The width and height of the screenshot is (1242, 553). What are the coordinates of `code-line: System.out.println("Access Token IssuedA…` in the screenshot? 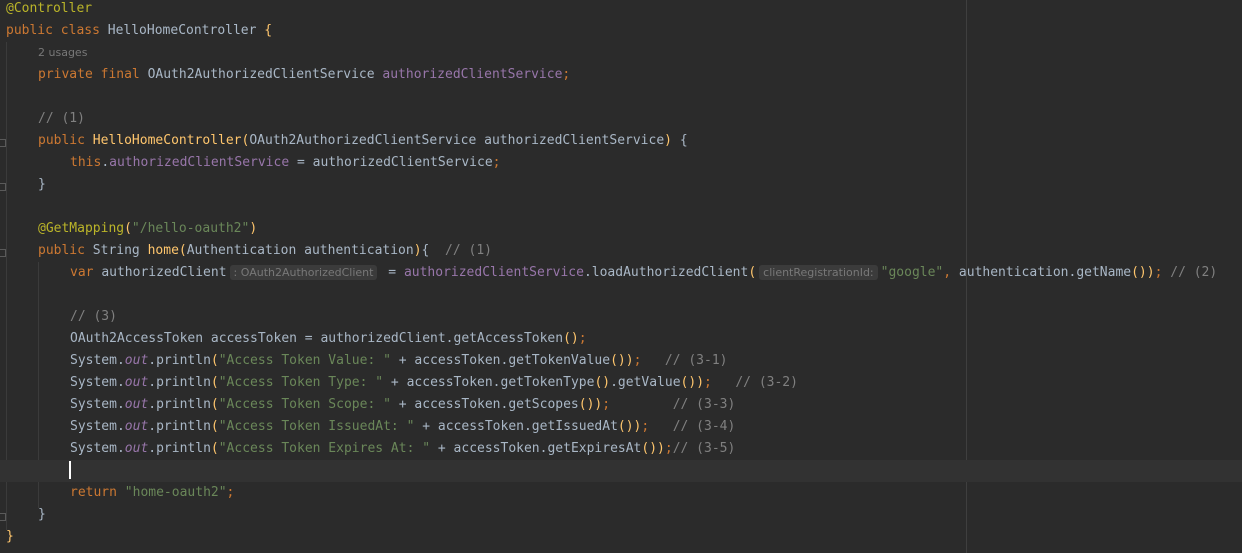 It's located at (621, 427).